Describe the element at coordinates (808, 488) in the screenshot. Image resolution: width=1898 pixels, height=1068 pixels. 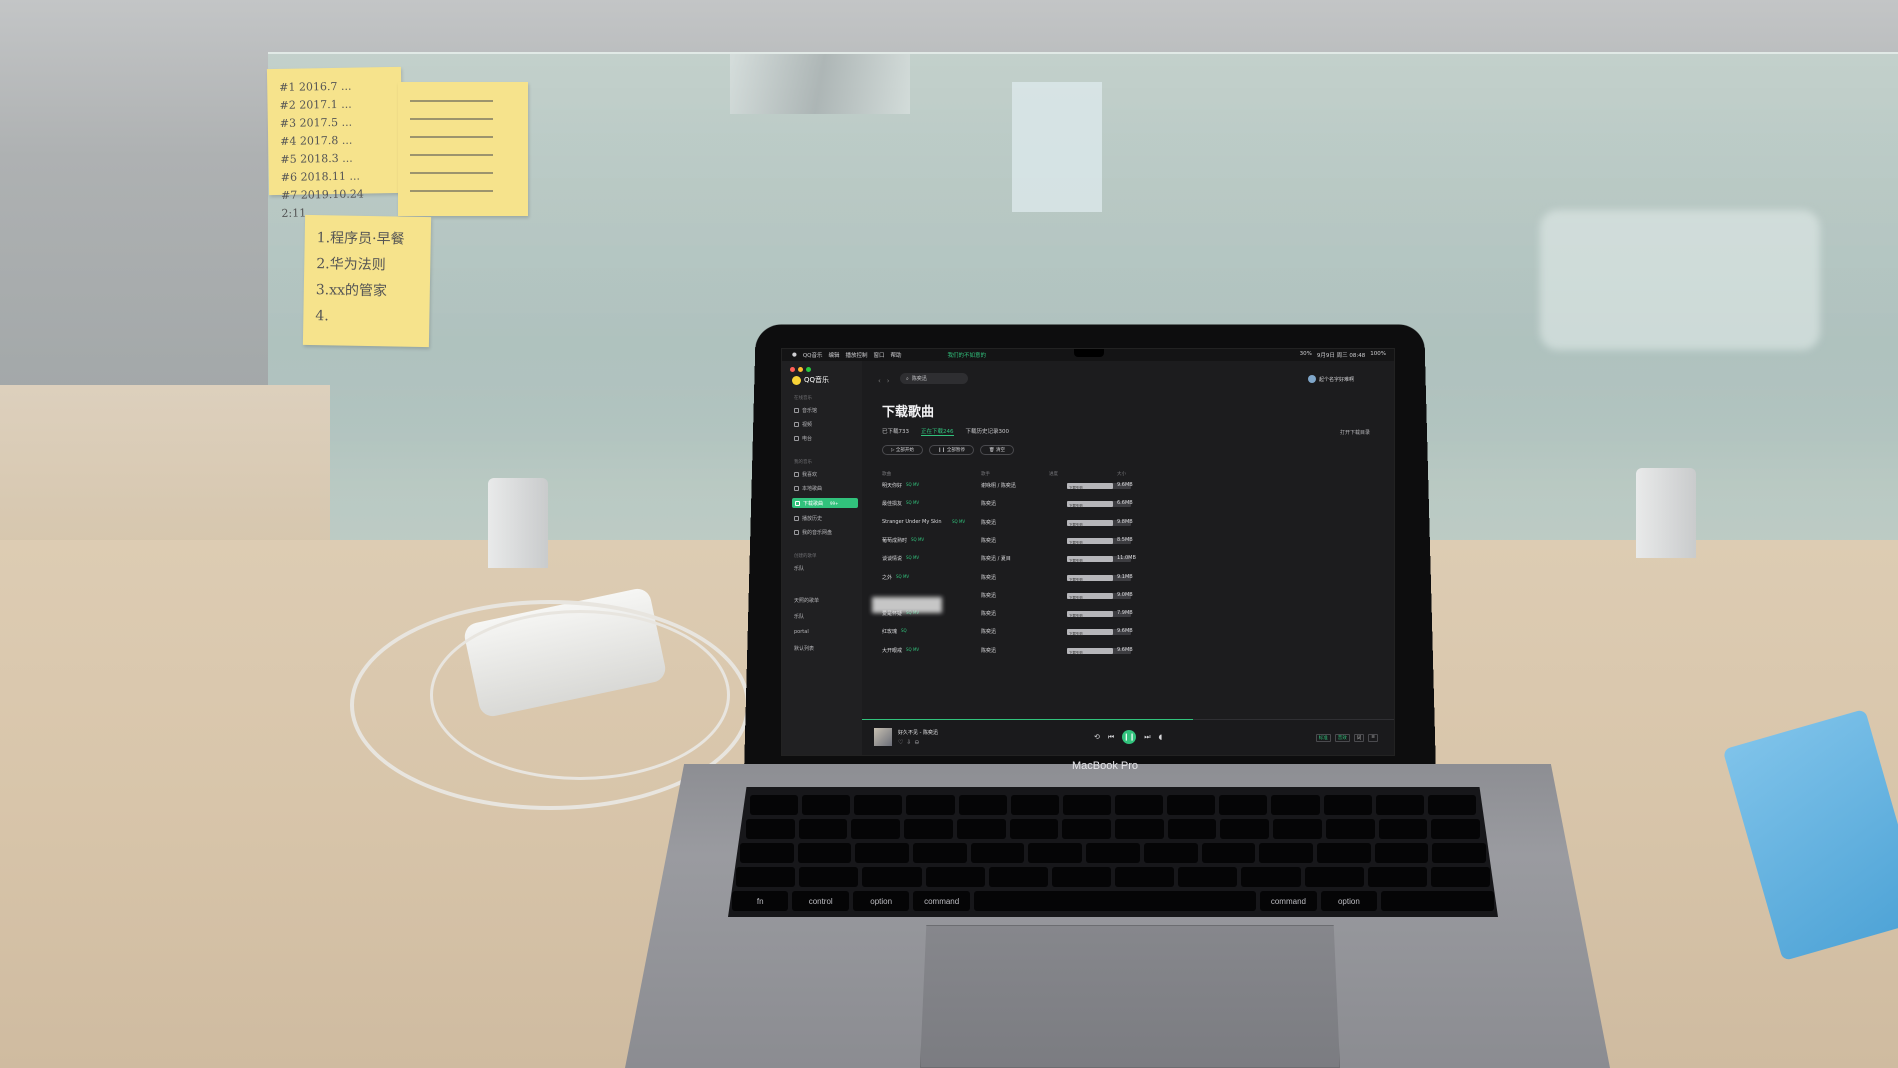
I see `sidebar-item-local: 本地歌曲` at that location.